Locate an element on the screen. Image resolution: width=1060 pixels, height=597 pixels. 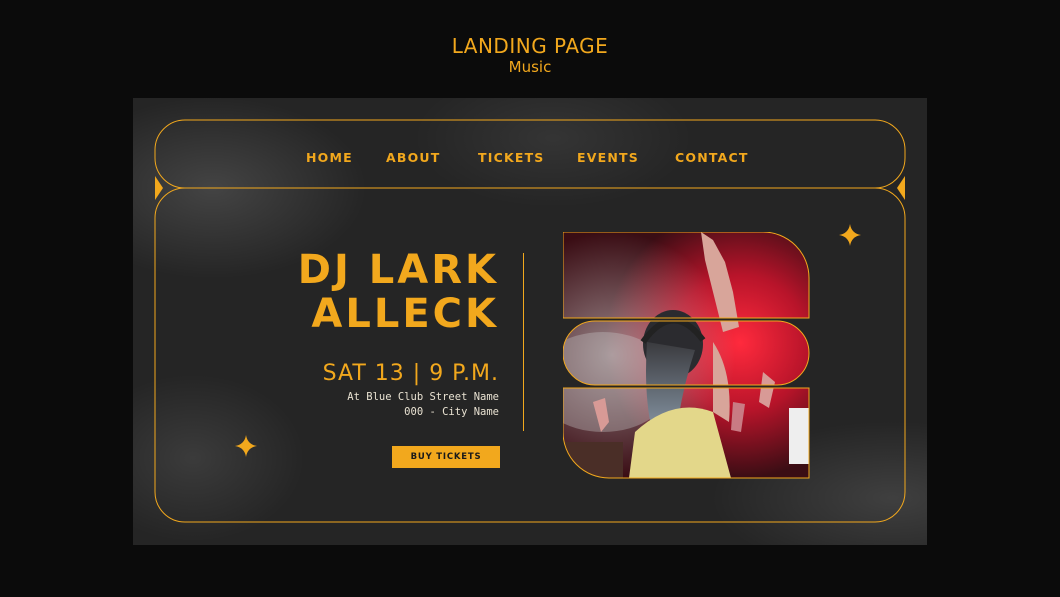
page-subtitle: Music is located at coordinates (530, 67).